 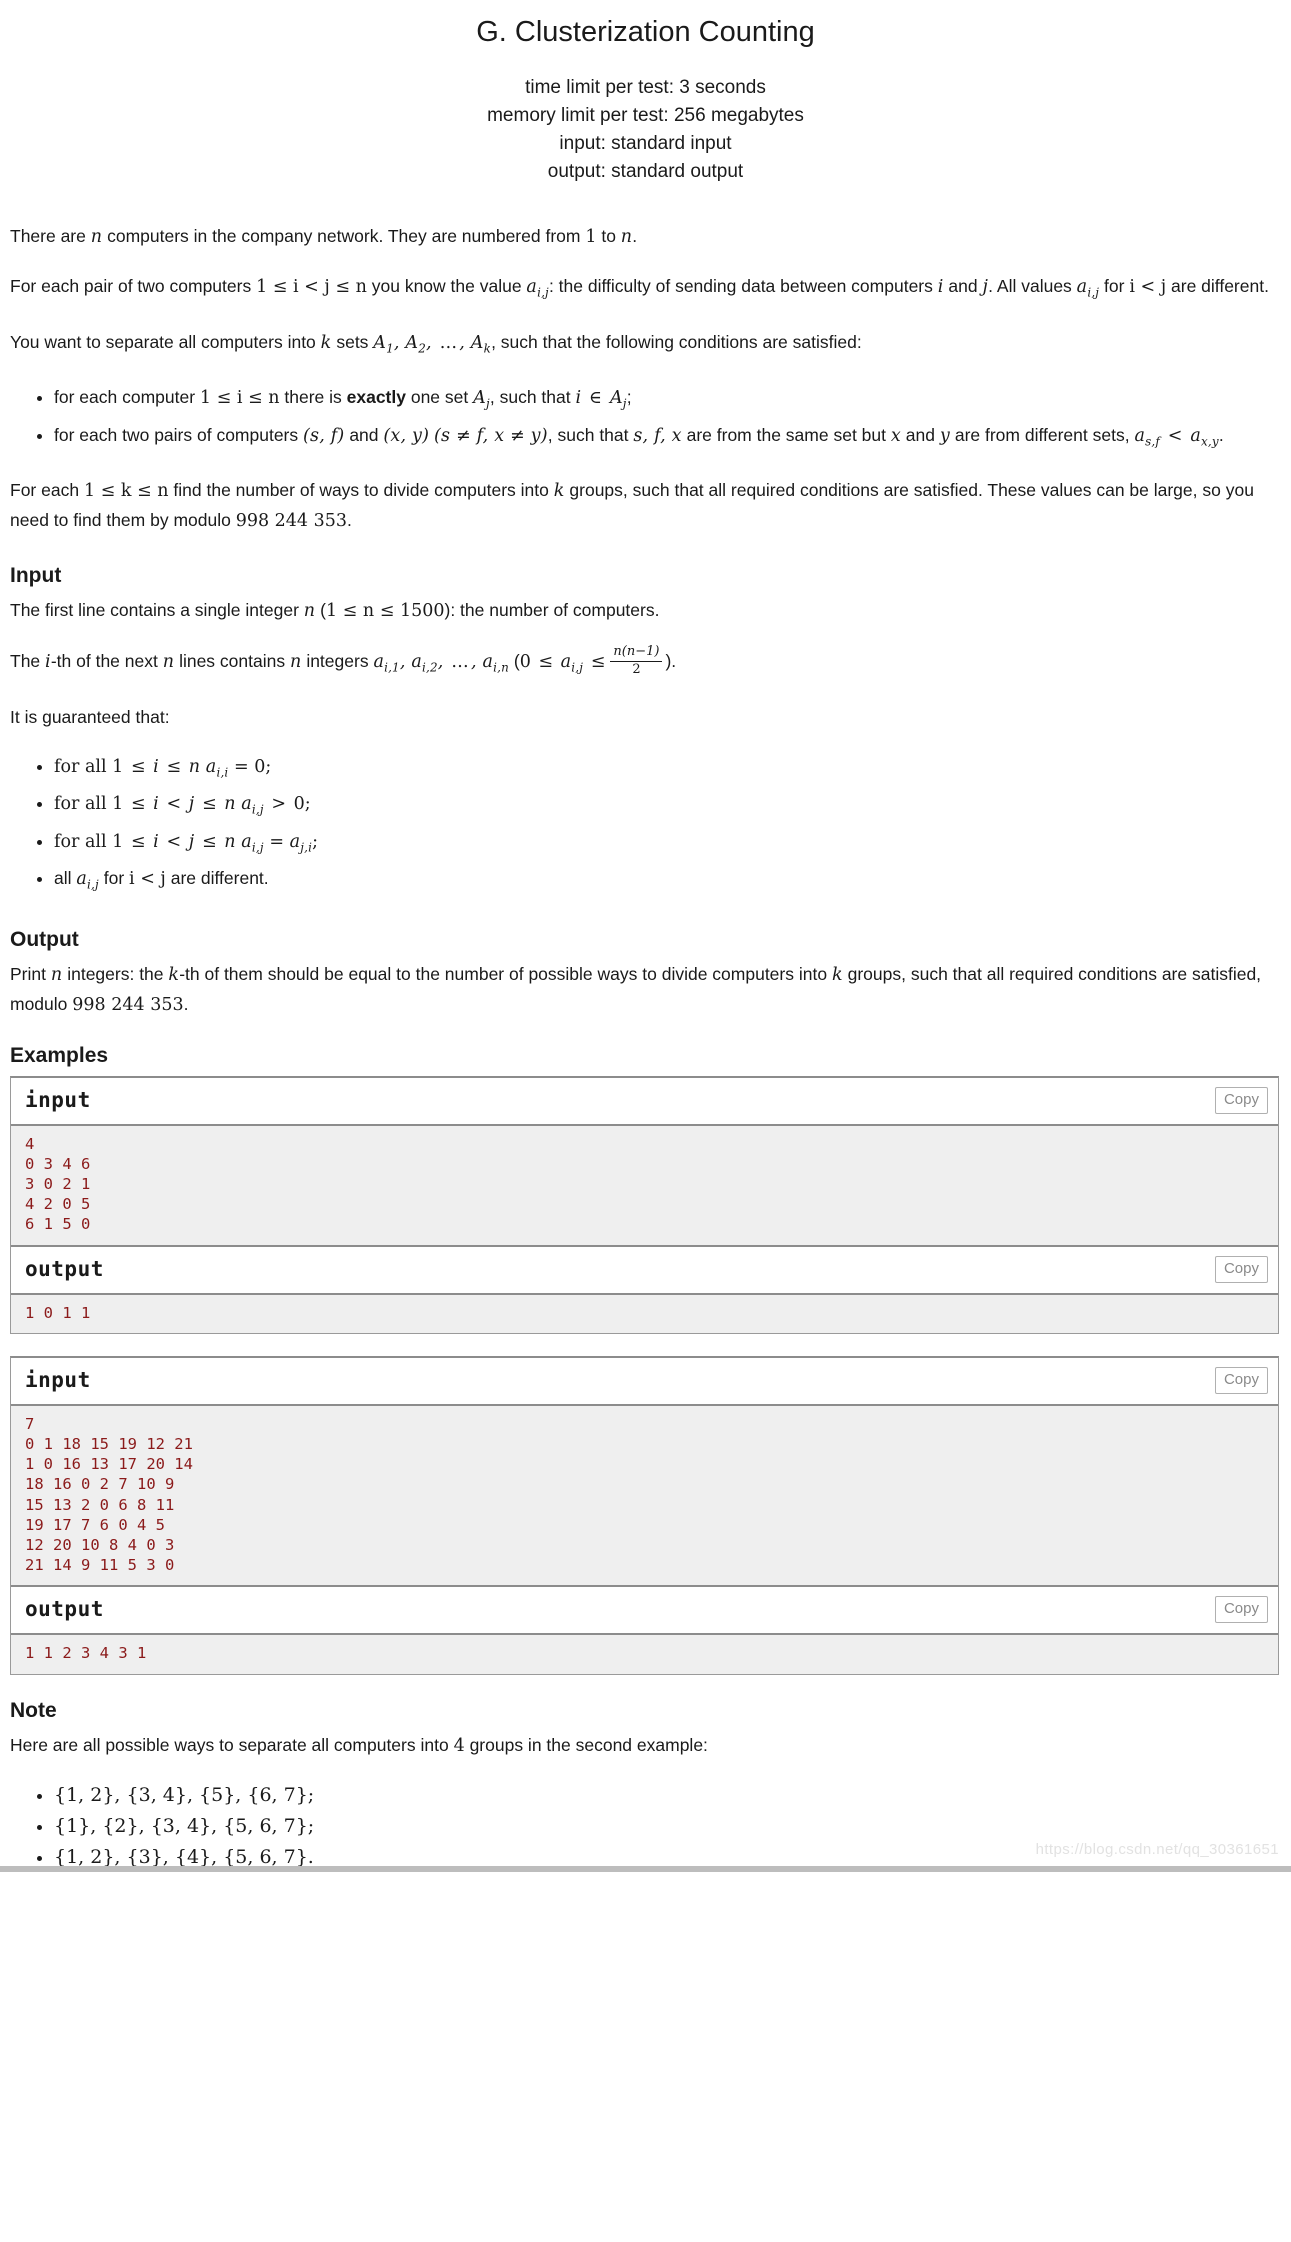 What do you see at coordinates (645, 32) in the screenshot?
I see `page-title: G. Clusterization Counting` at bounding box center [645, 32].